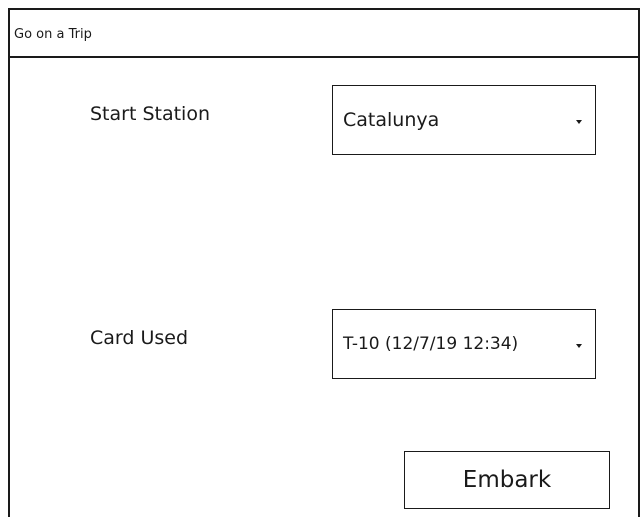 This screenshot has height=517, width=640. I want to click on embark-button: Embark, so click(507, 480).